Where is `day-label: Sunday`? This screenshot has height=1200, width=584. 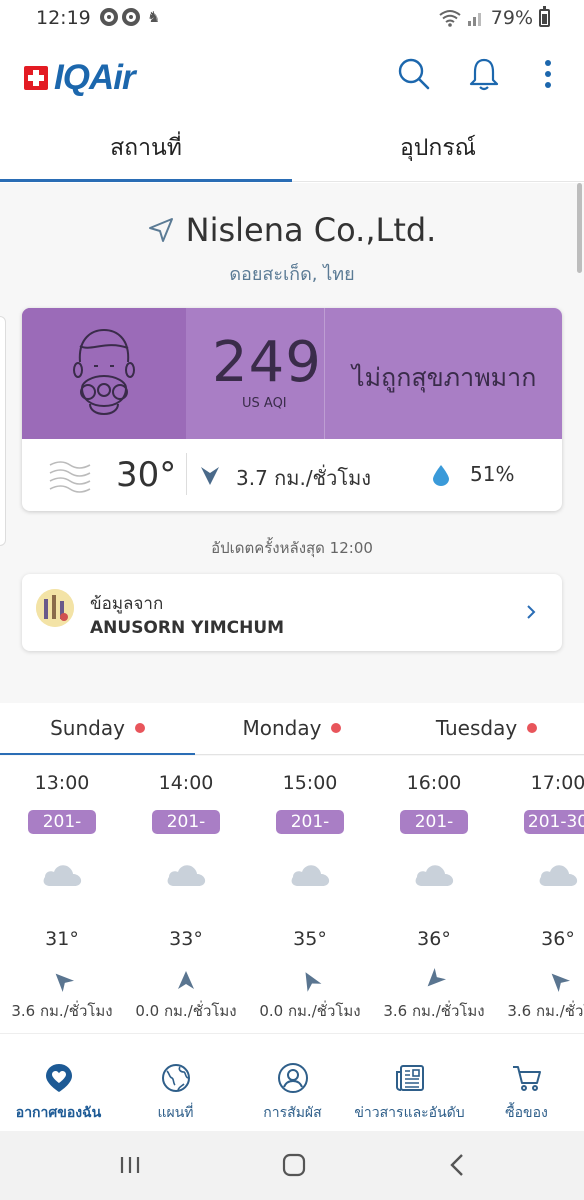 day-label: Sunday is located at coordinates (87, 728).